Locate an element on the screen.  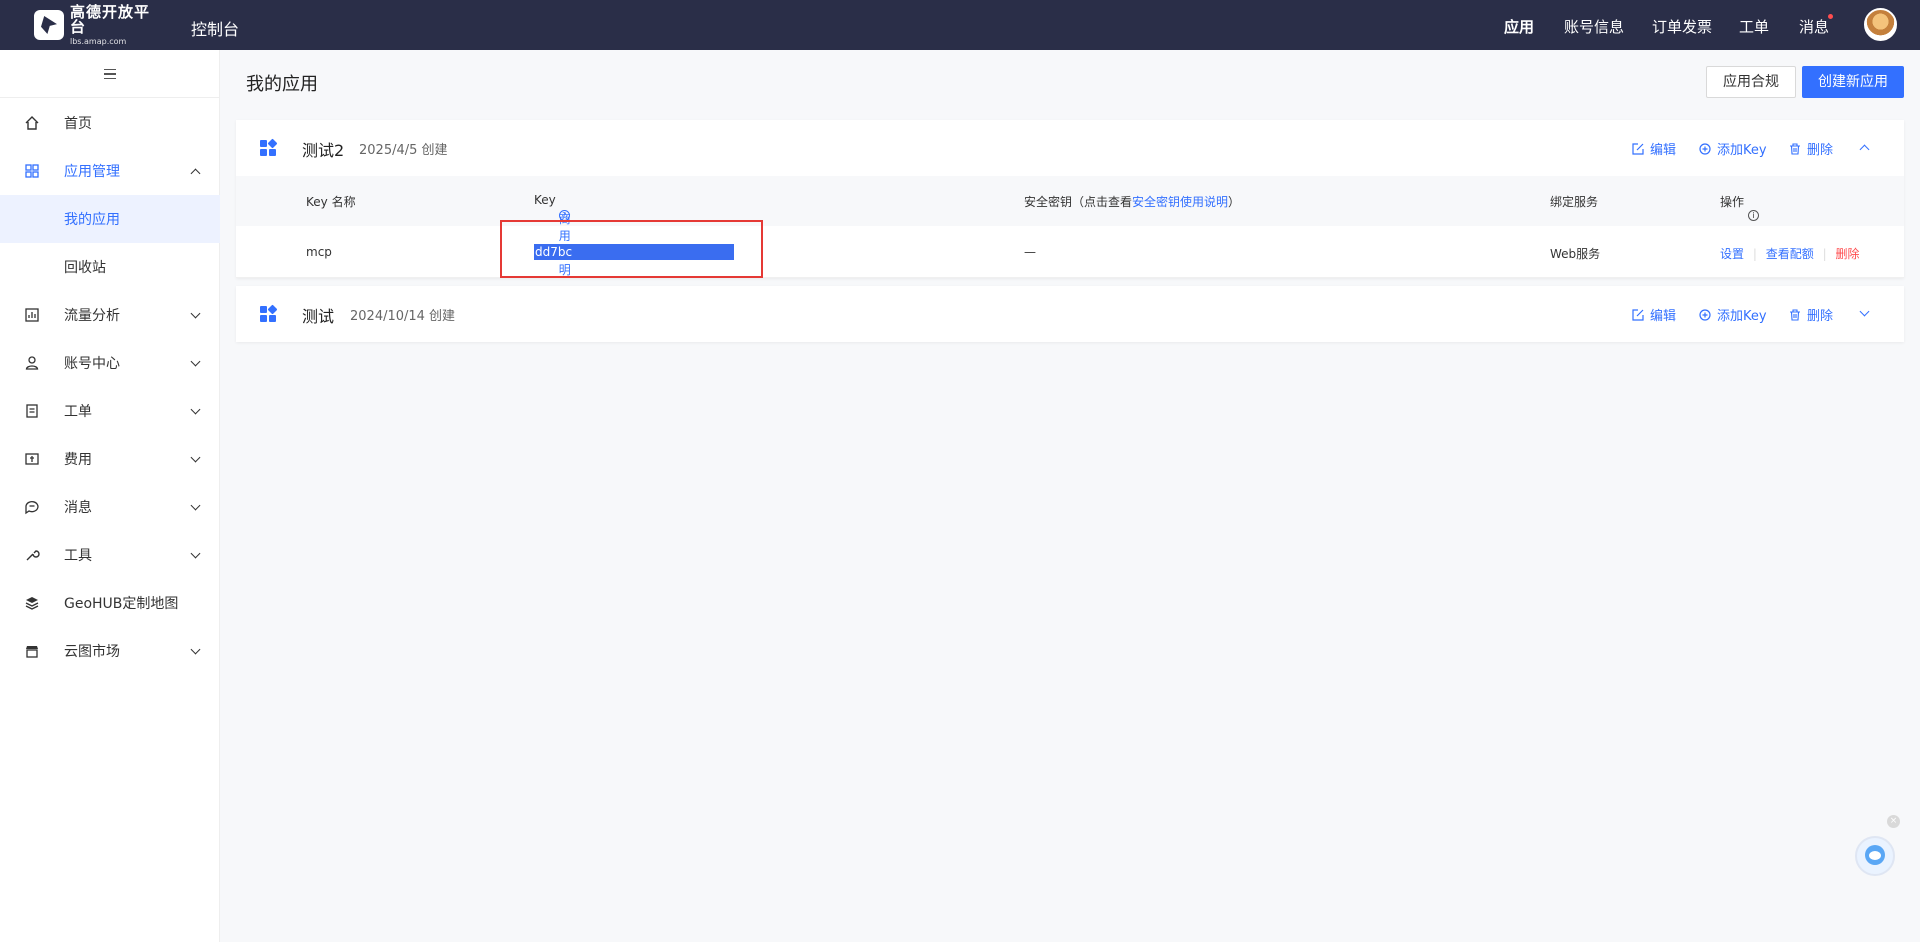
sidebar-item-label: 消息 is located at coordinates (78, 508).